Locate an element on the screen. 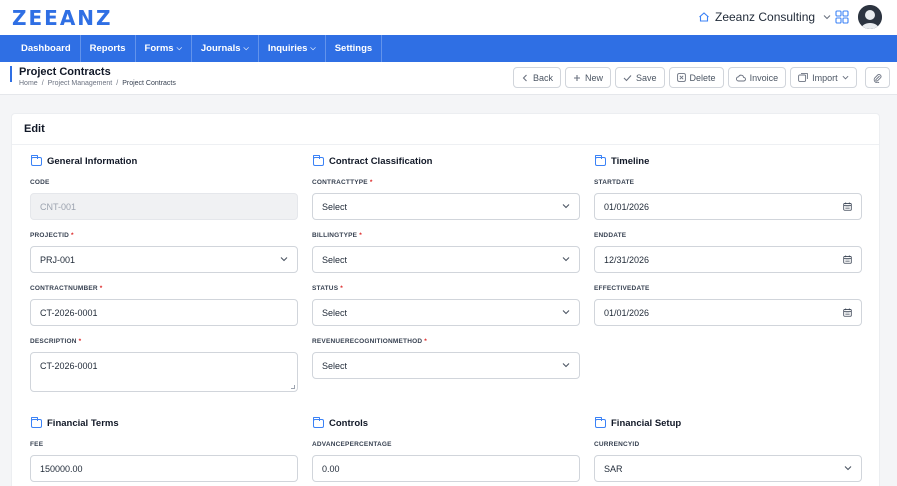 Image resolution: width=897 pixels, height=486 pixels. attachment-button is located at coordinates (877, 77).